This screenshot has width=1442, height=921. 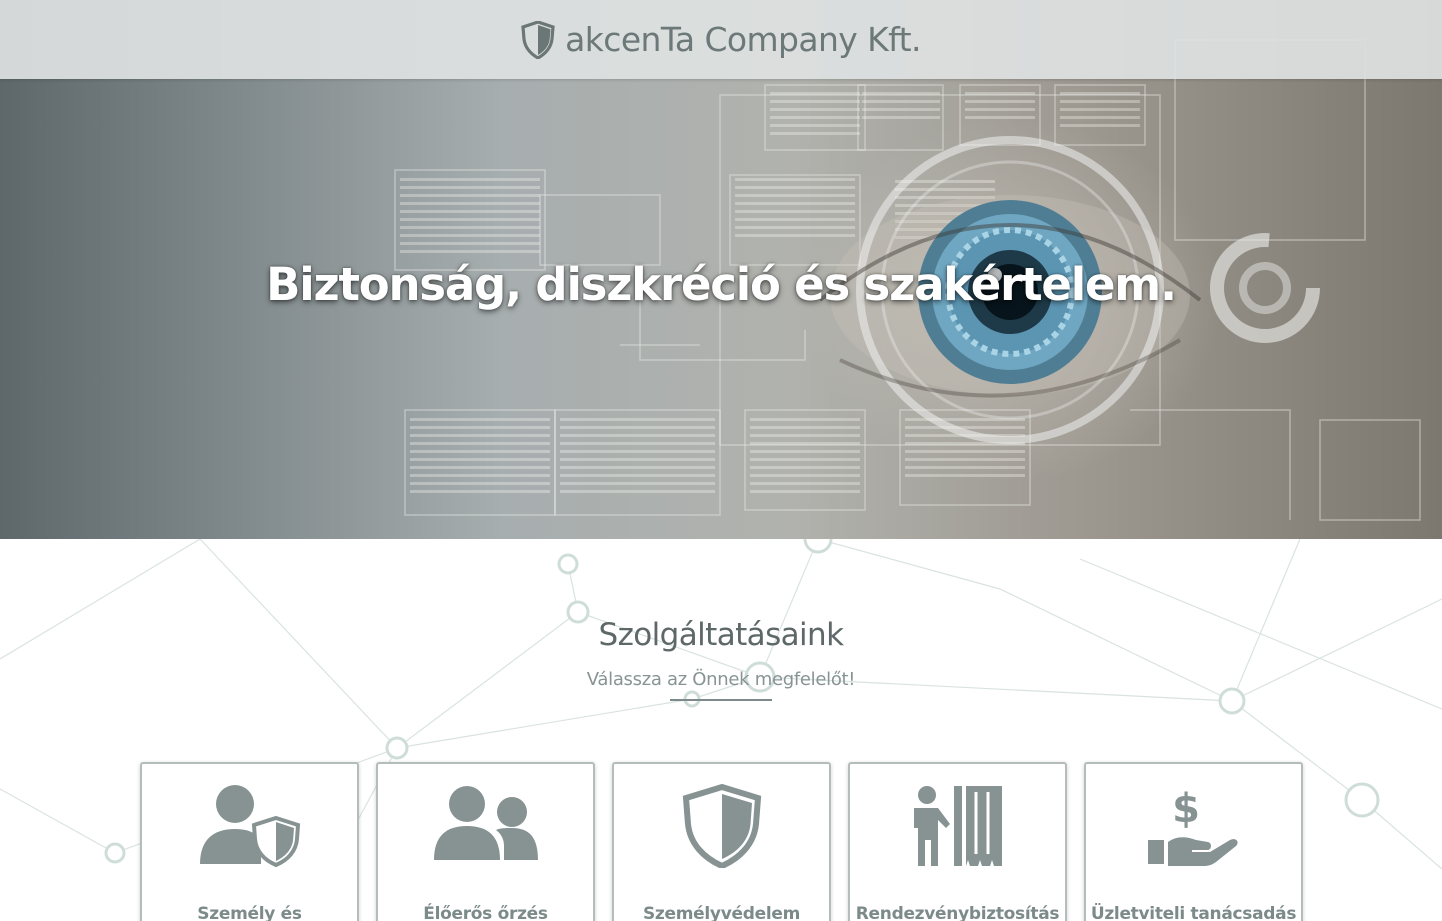 I want to click on brand-logo: akcenTa Company Kft., so click(x=721, y=39).